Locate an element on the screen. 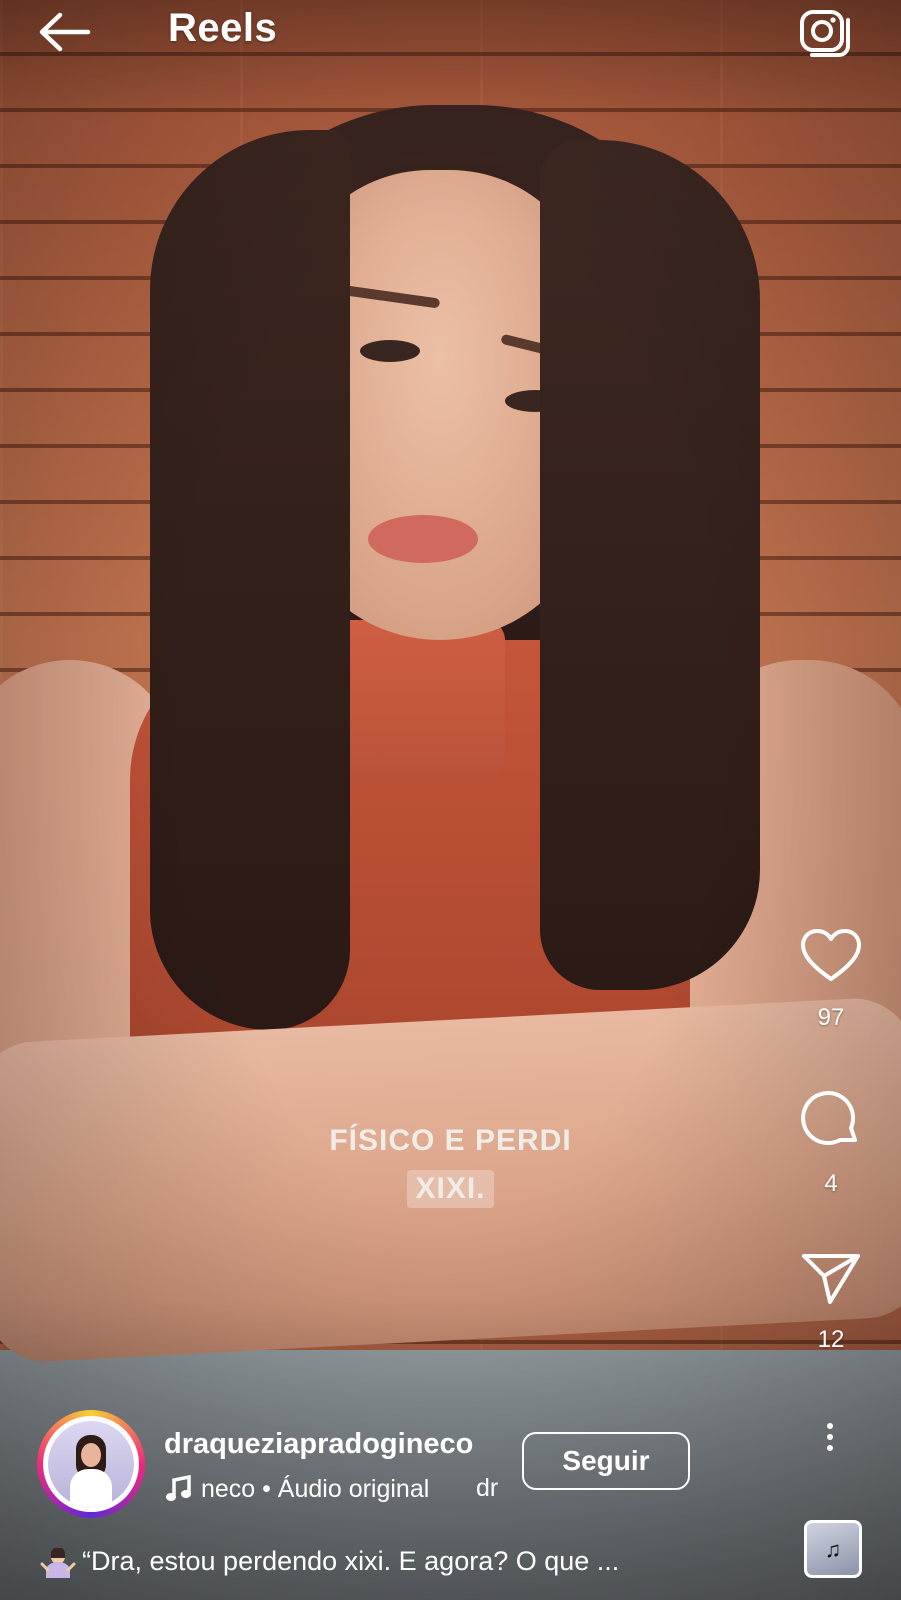 The image size is (901, 1600). avatar-image is located at coordinates (91, 1464).